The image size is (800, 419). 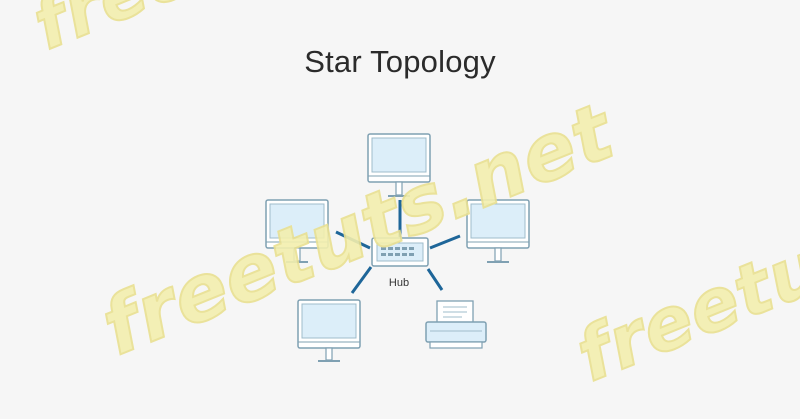 I want to click on hub-device, so click(x=400, y=252).